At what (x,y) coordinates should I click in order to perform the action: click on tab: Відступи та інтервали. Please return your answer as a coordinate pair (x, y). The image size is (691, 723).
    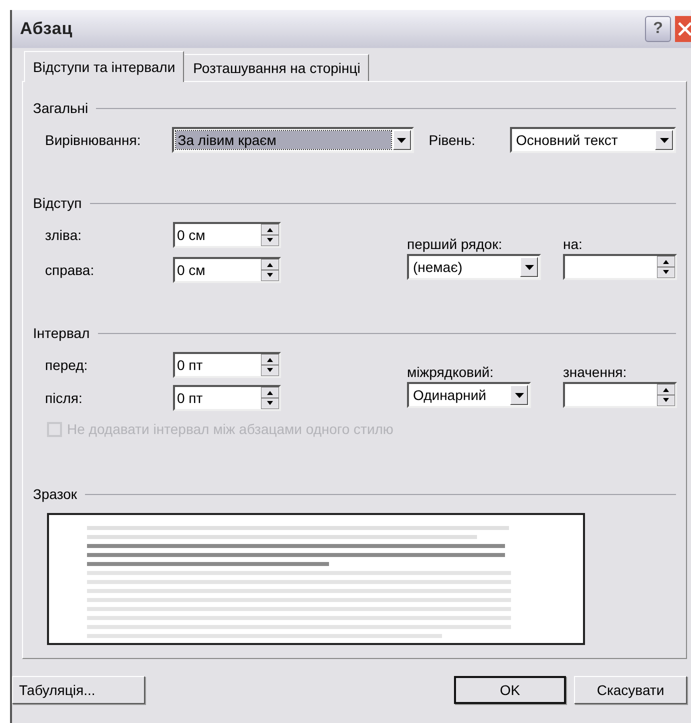
    Looking at the image, I should click on (104, 66).